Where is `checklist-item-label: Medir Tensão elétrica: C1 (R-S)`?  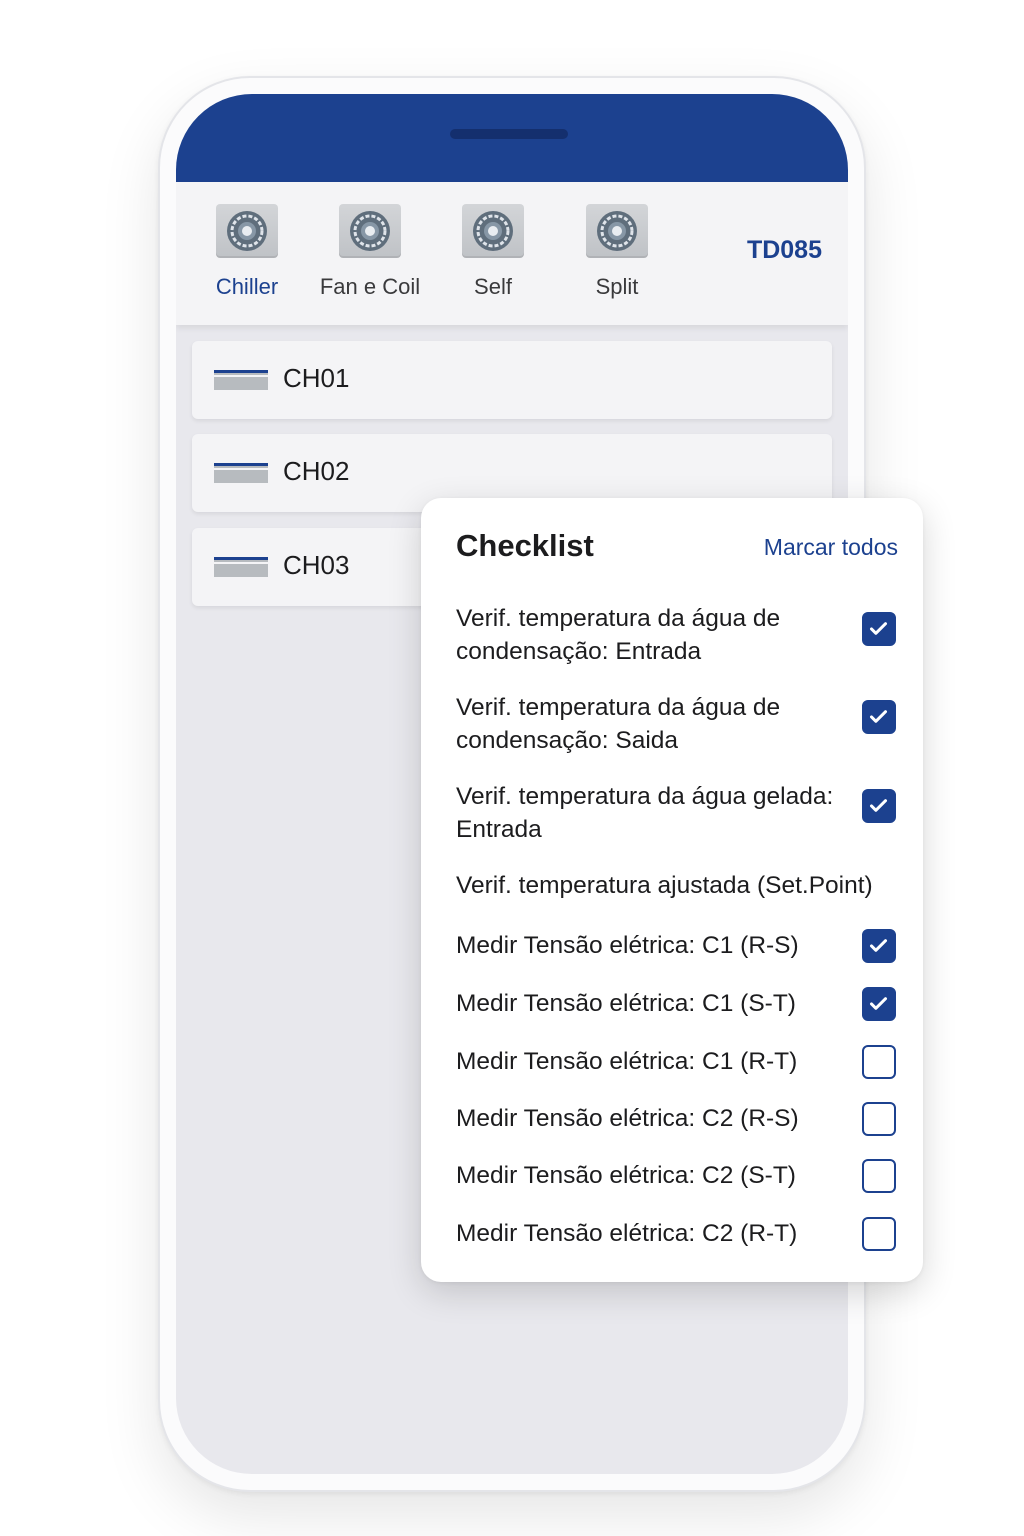
checklist-item-label: Medir Tensão elétrica: C1 (R-S) is located at coordinates (627, 945).